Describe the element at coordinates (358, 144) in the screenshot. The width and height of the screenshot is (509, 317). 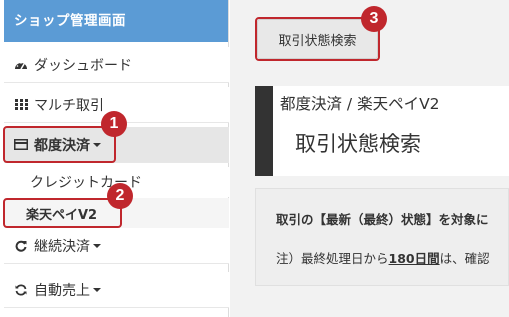
I see `page-title: 取引状態検索` at that location.